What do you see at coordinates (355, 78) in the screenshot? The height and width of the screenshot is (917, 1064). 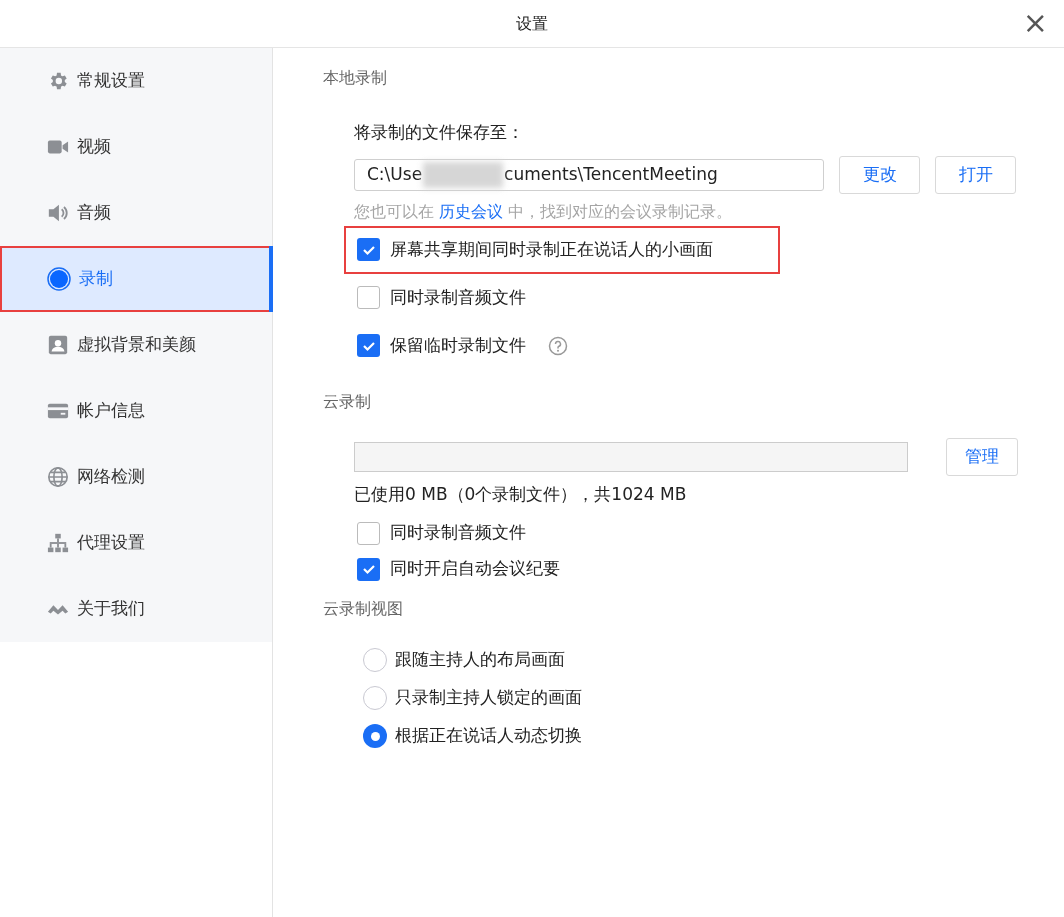 I see `section-heading: 本地录制` at bounding box center [355, 78].